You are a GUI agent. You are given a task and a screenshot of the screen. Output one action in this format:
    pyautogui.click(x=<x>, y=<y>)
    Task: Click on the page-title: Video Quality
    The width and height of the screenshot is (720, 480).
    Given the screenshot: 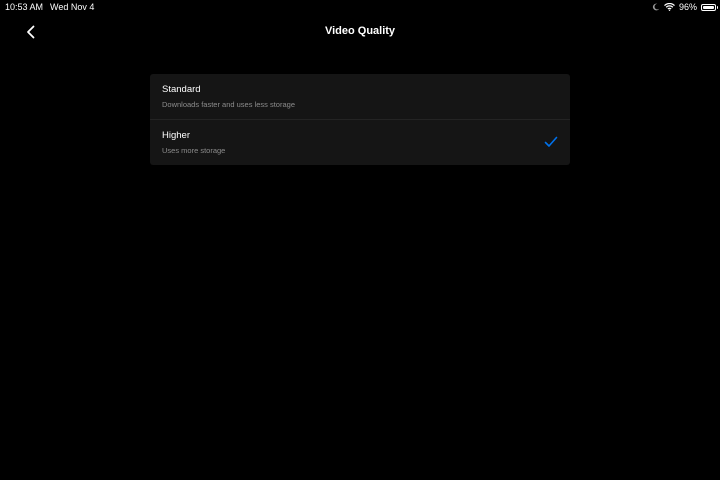 What is the action you would take?
    pyautogui.click(x=360, y=31)
    